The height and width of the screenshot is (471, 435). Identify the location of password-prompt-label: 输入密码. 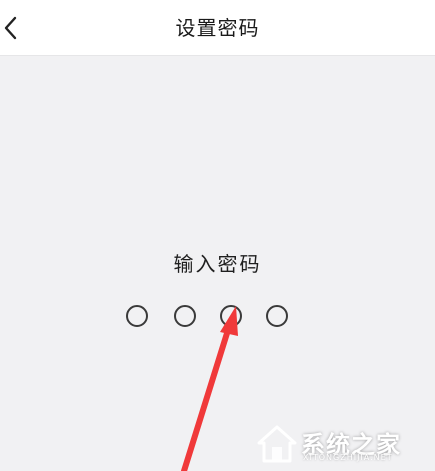
(217, 264).